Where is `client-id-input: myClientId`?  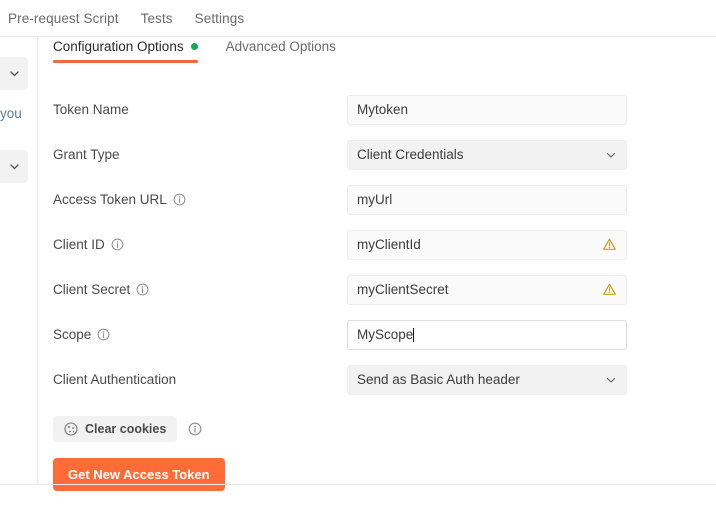
client-id-input: myClientId is located at coordinates (487, 244).